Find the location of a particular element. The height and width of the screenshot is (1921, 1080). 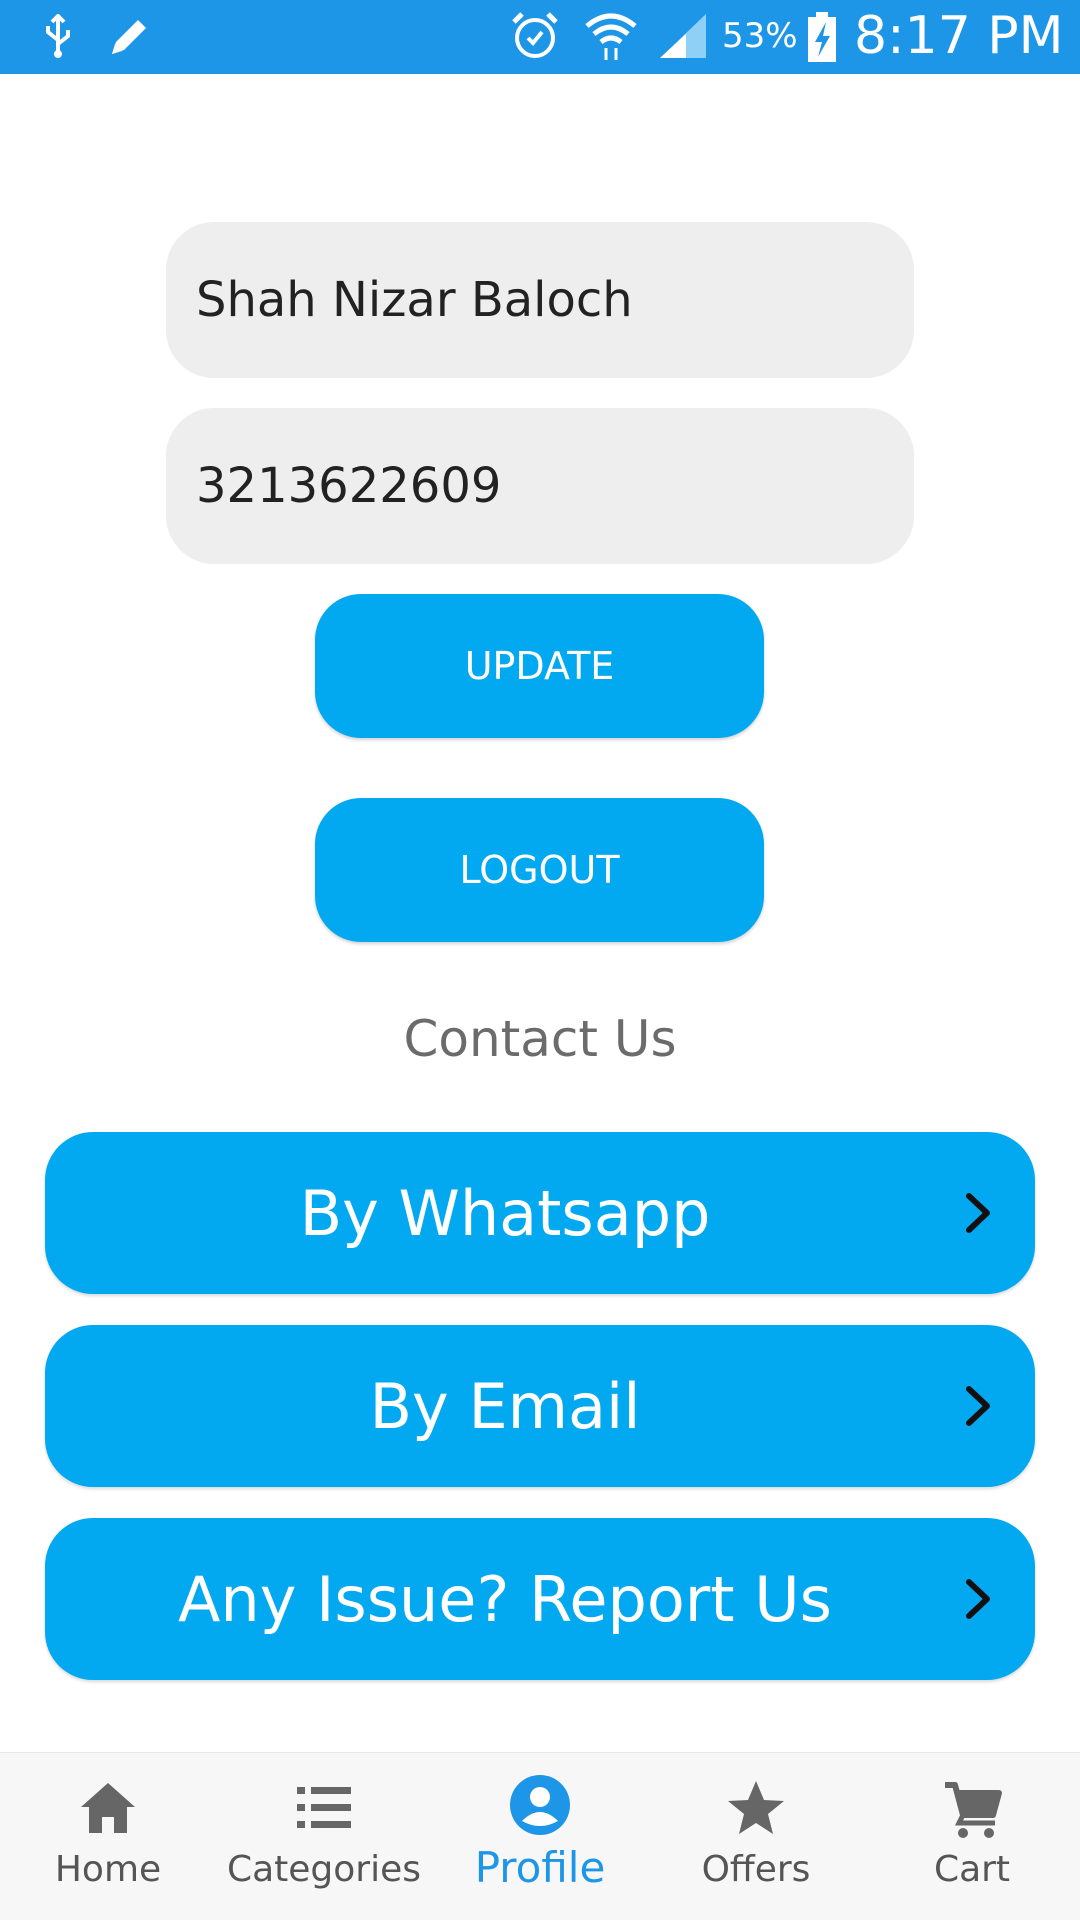

nav-home: Home is located at coordinates (108, 1837).